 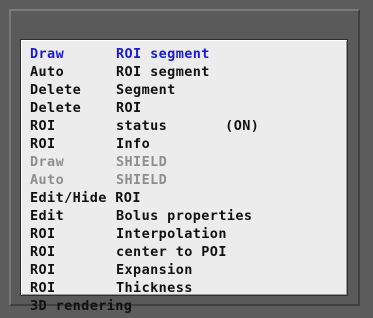 I want to click on menu-item-delete-segment: Delete Segment, so click(x=184, y=90).